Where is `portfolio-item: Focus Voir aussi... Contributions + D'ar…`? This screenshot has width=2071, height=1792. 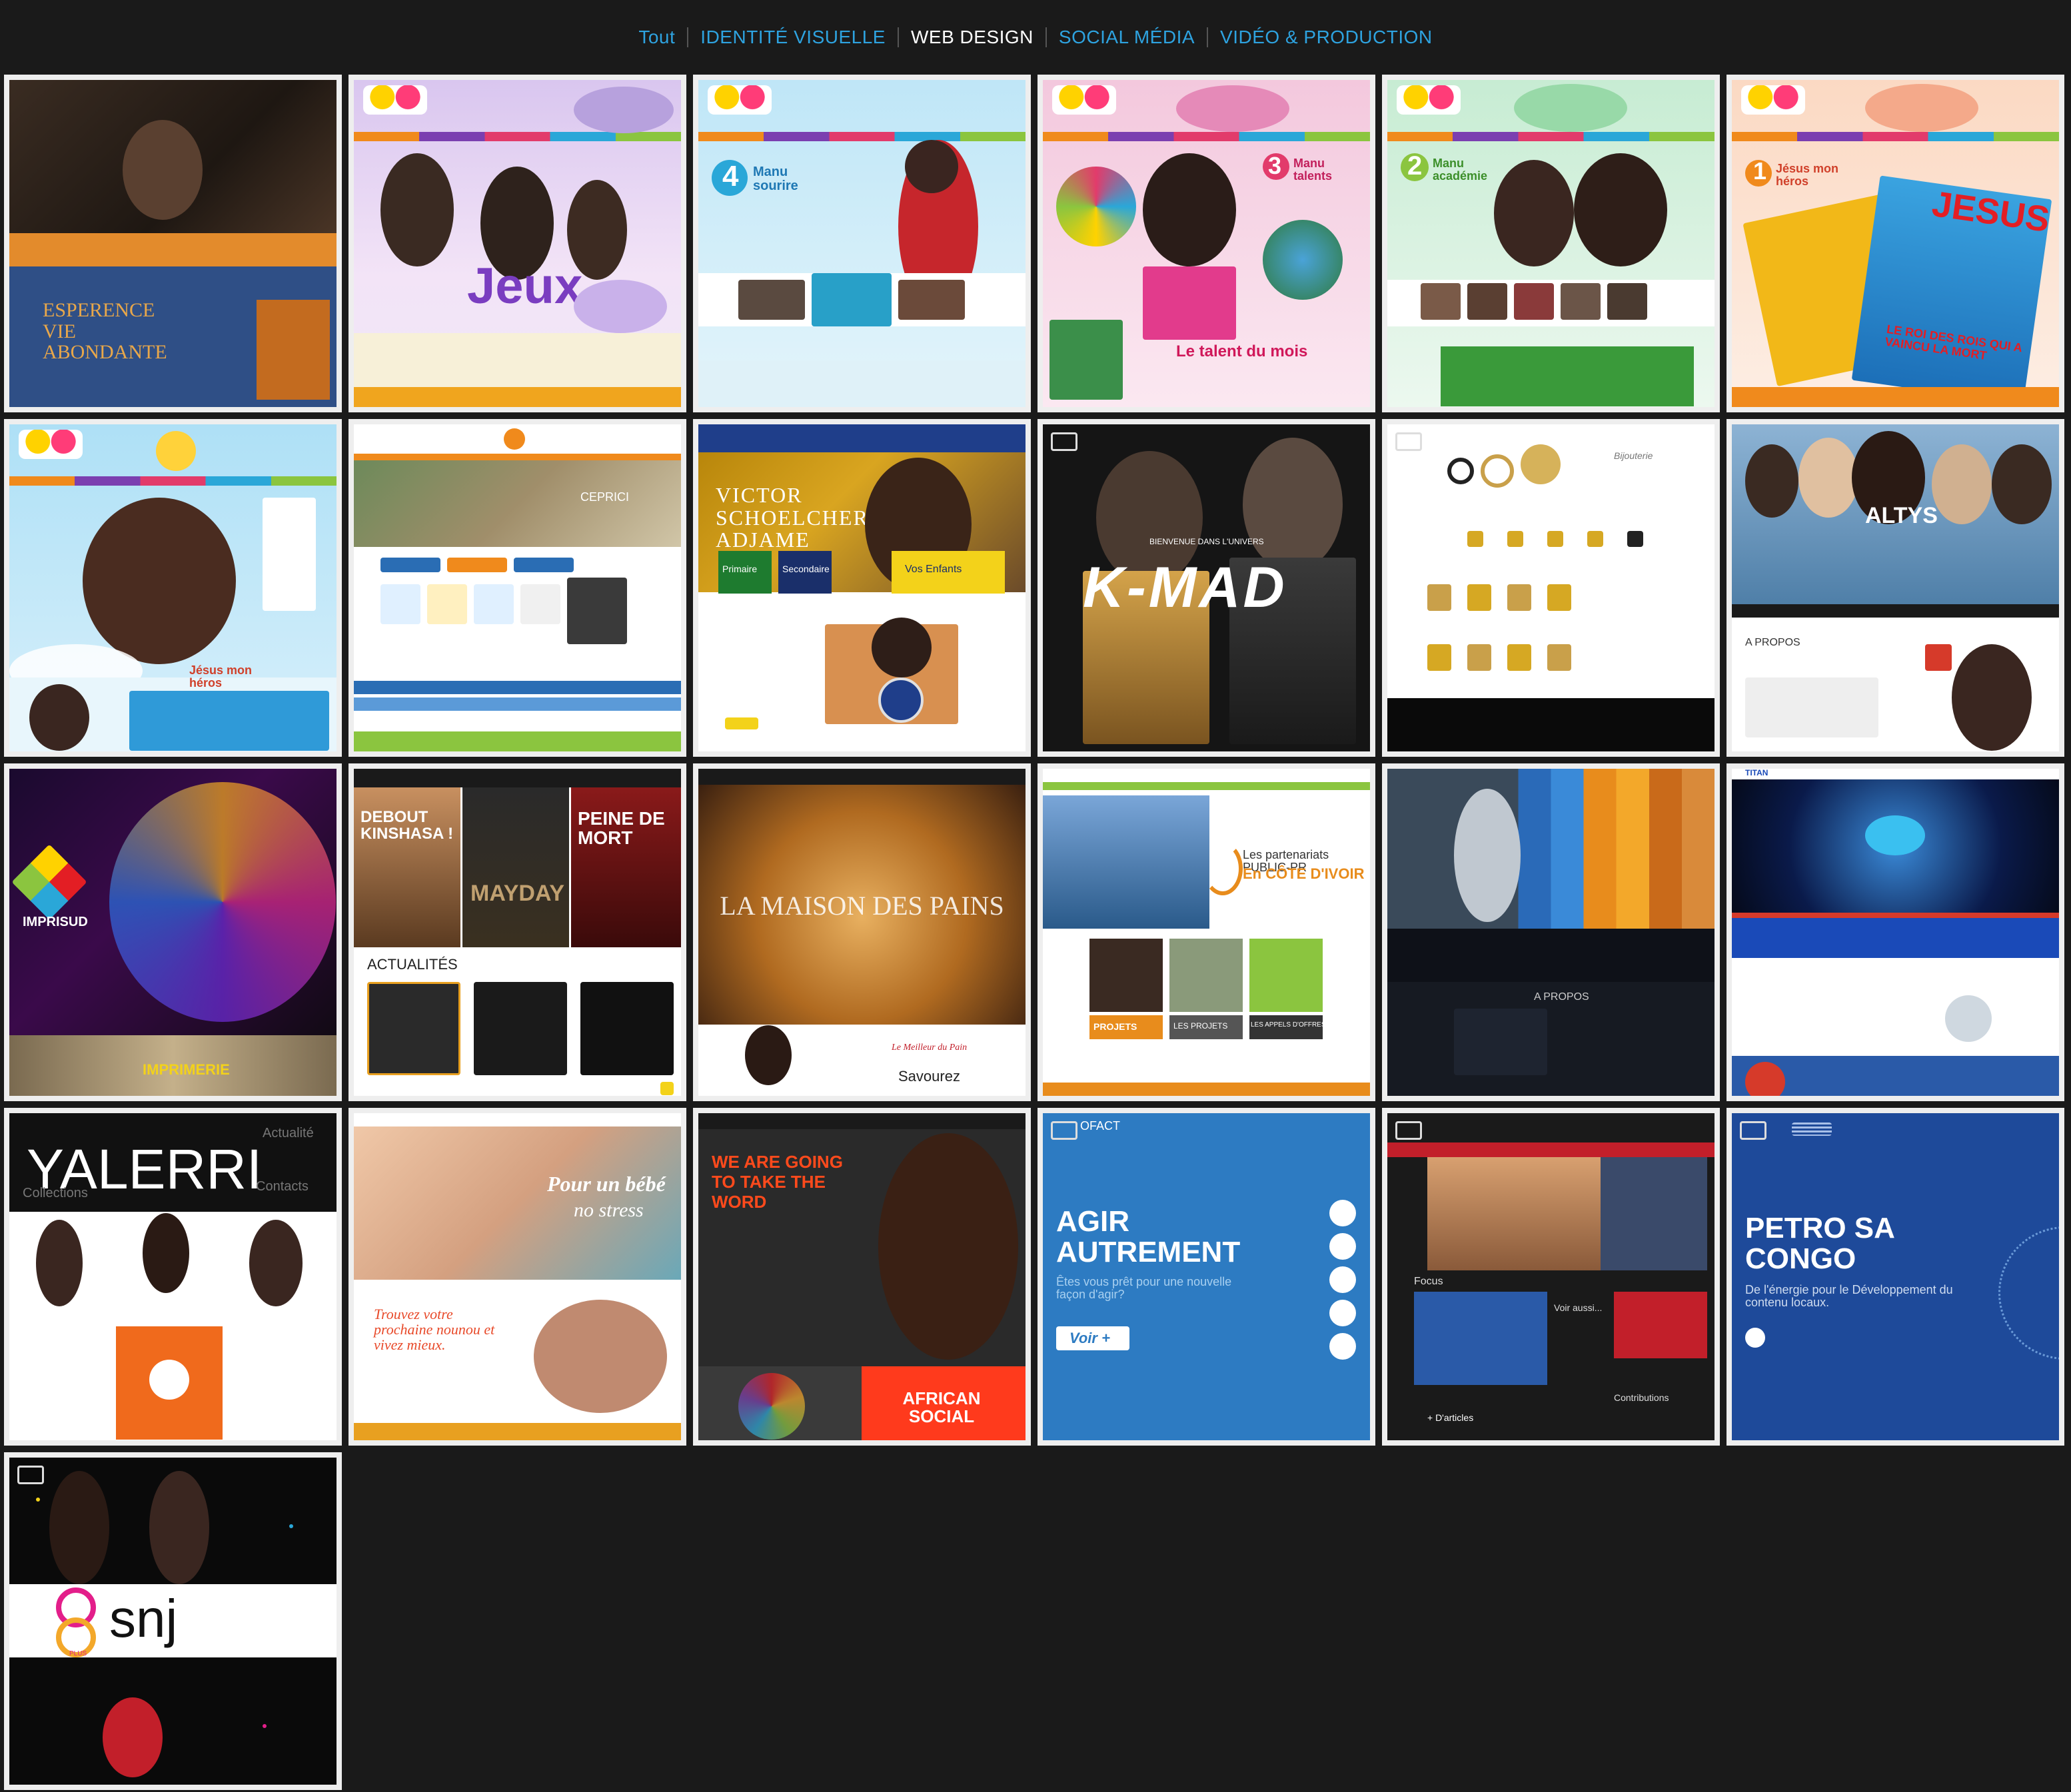 portfolio-item: Focus Voir aussi... Contributions + D'ar… is located at coordinates (1551, 1277).